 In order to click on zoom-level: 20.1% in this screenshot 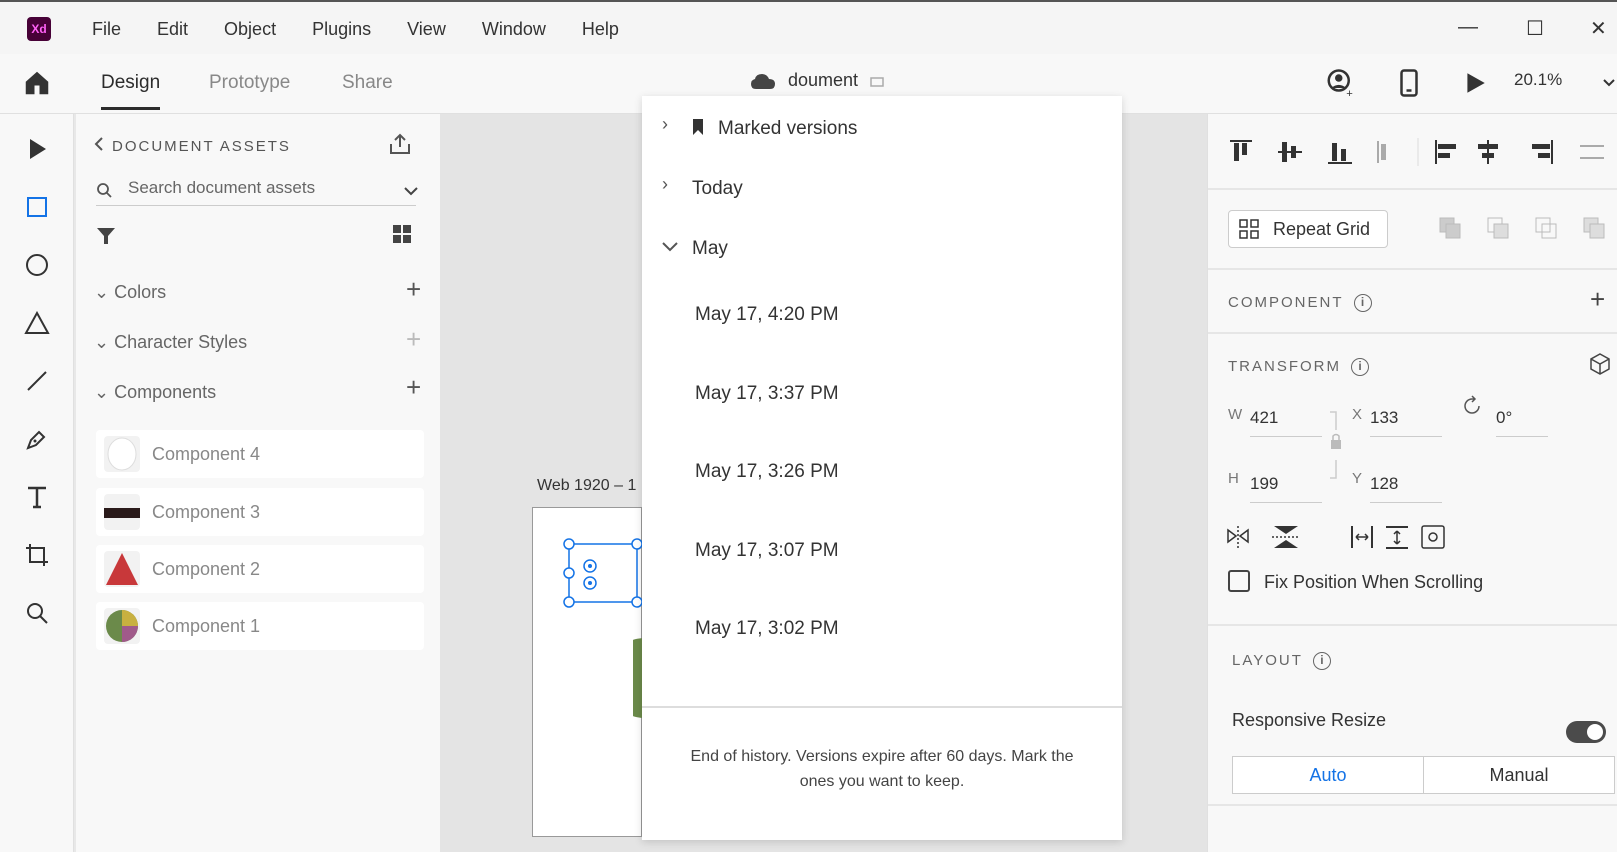, I will do `click(1538, 80)`.